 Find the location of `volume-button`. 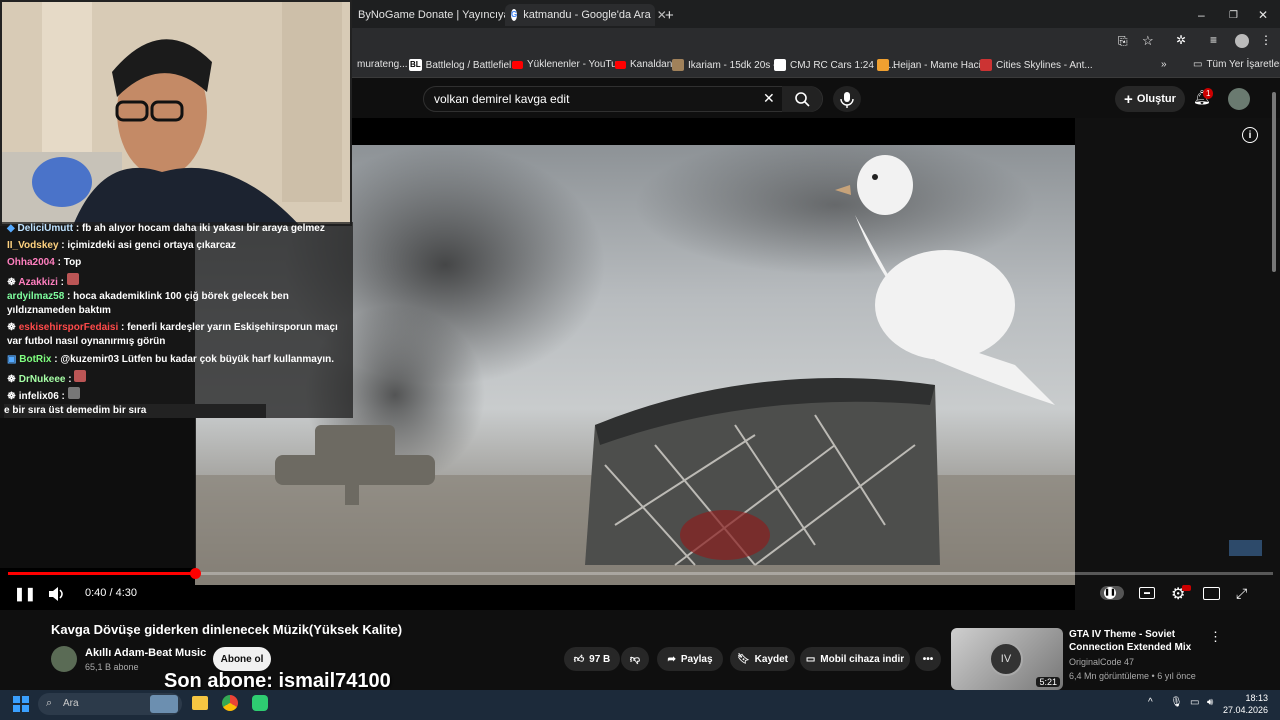

volume-button is located at coordinates (56, 596).